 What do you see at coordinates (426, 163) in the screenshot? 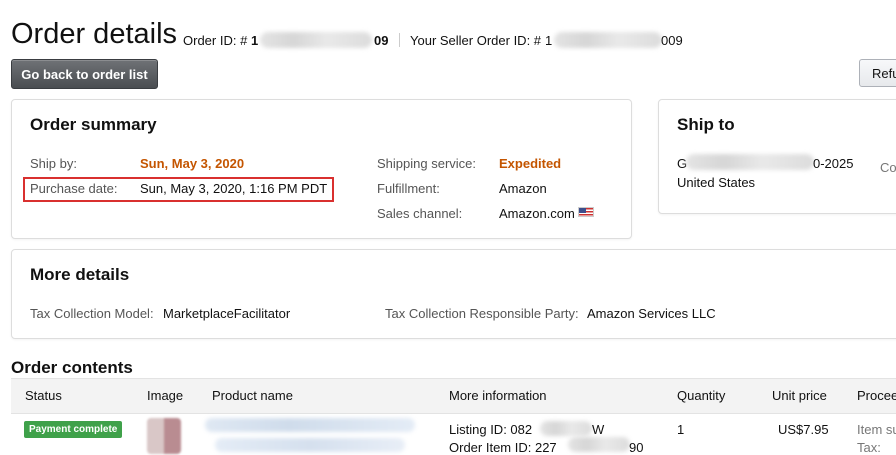
I see `shipping-service-label: Shipping service:` at bounding box center [426, 163].